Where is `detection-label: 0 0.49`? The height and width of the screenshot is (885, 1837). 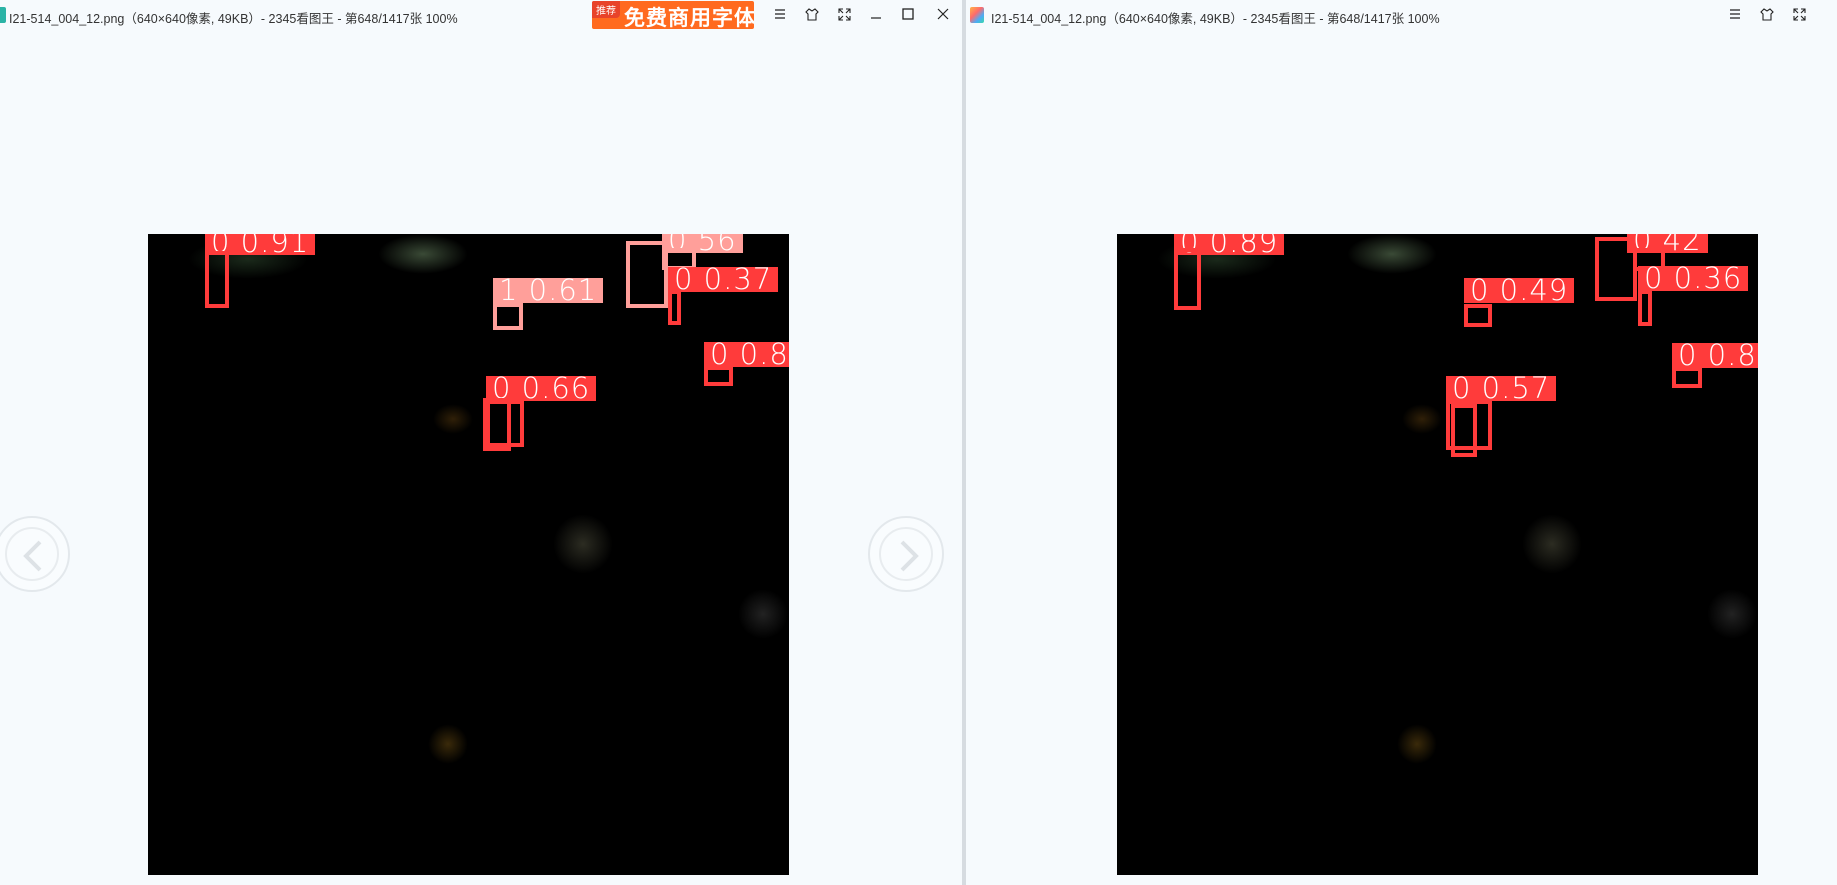 detection-label: 0 0.49 is located at coordinates (1519, 290).